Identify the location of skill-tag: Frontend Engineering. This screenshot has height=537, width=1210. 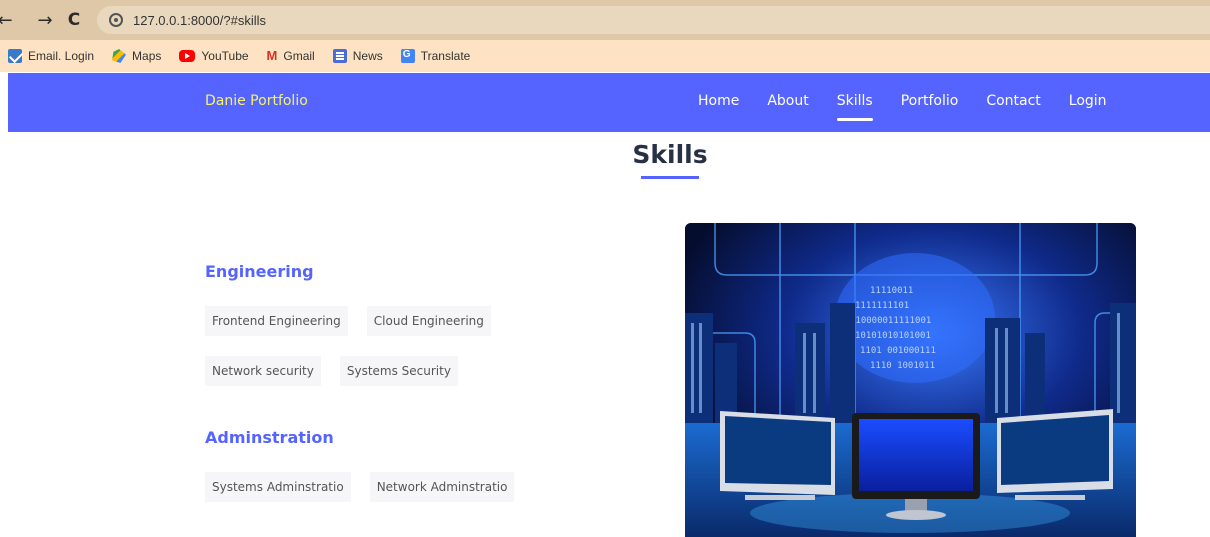
(276, 321).